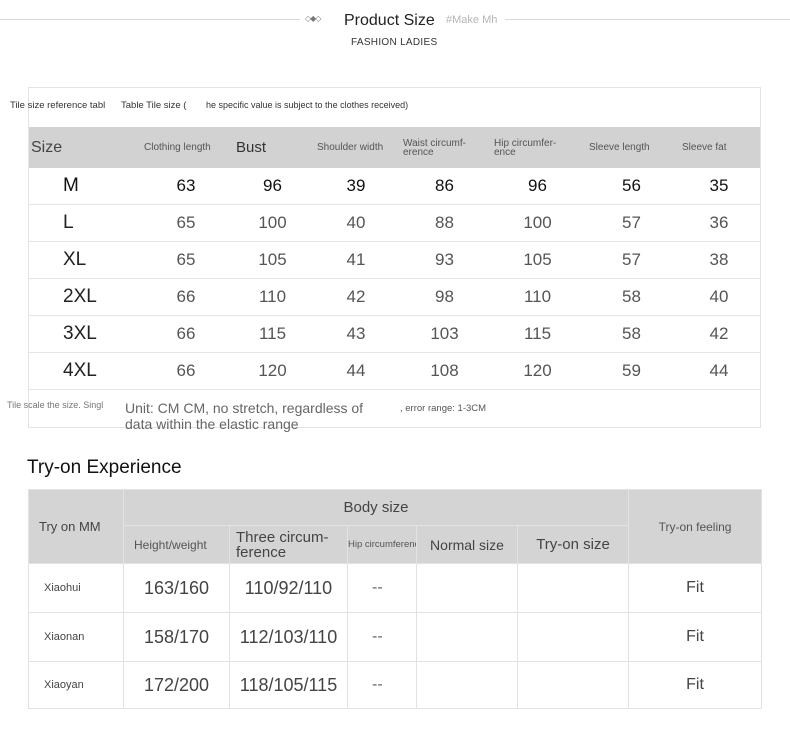 The height and width of the screenshot is (738, 790). Describe the element at coordinates (84, 147) in the screenshot. I see `column-header-size: Size` at that location.